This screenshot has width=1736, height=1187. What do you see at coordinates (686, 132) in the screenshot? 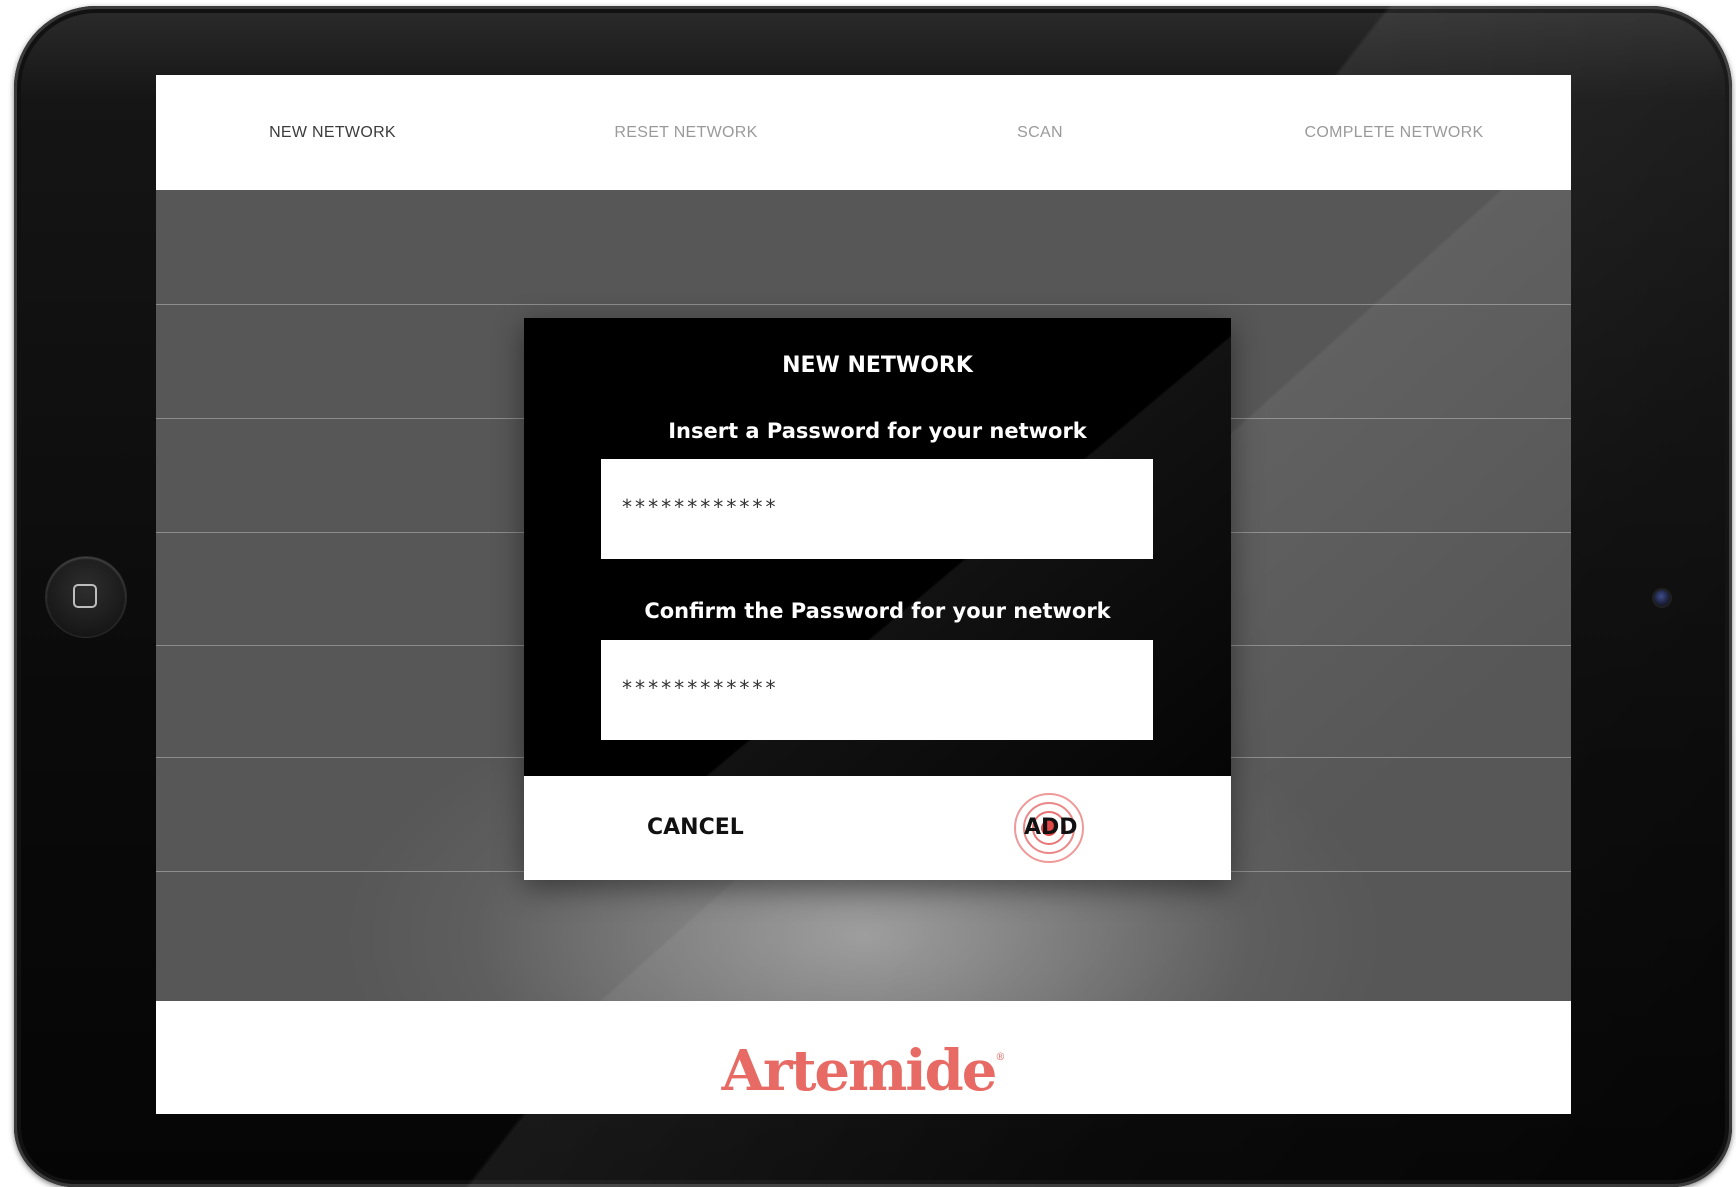
I see `tab-reset-network: RESET NETWORK` at bounding box center [686, 132].